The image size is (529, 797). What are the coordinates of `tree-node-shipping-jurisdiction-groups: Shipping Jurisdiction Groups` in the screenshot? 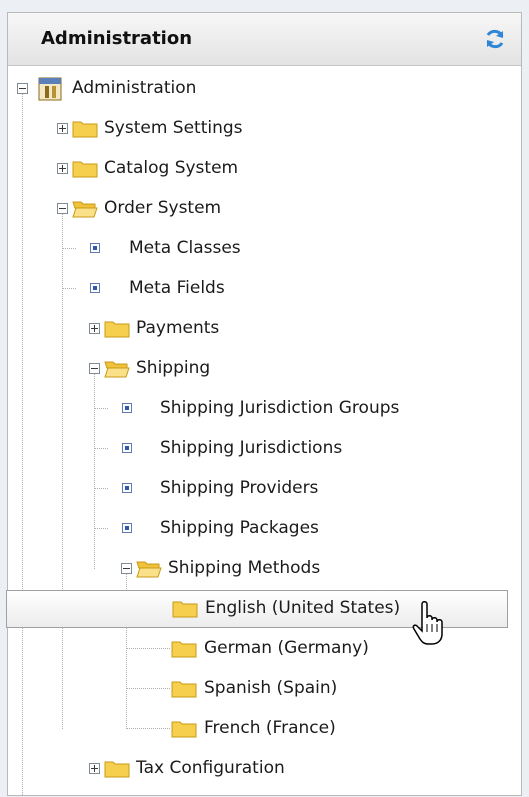 It's located at (264, 409).